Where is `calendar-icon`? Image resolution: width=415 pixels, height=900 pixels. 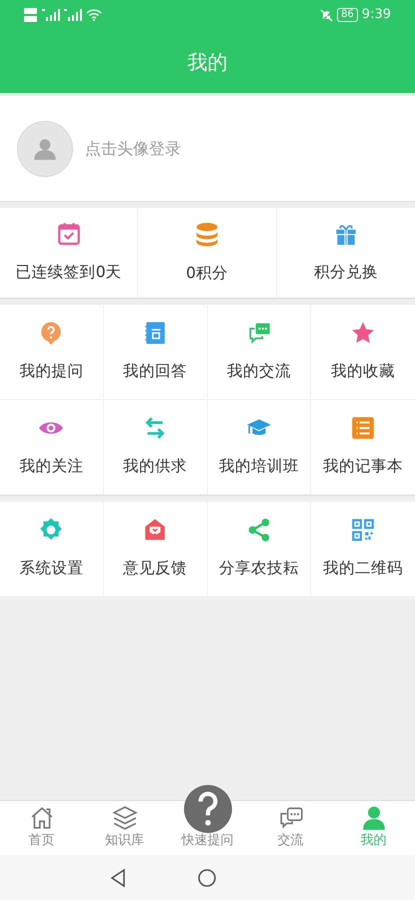
calendar-icon is located at coordinates (69, 233).